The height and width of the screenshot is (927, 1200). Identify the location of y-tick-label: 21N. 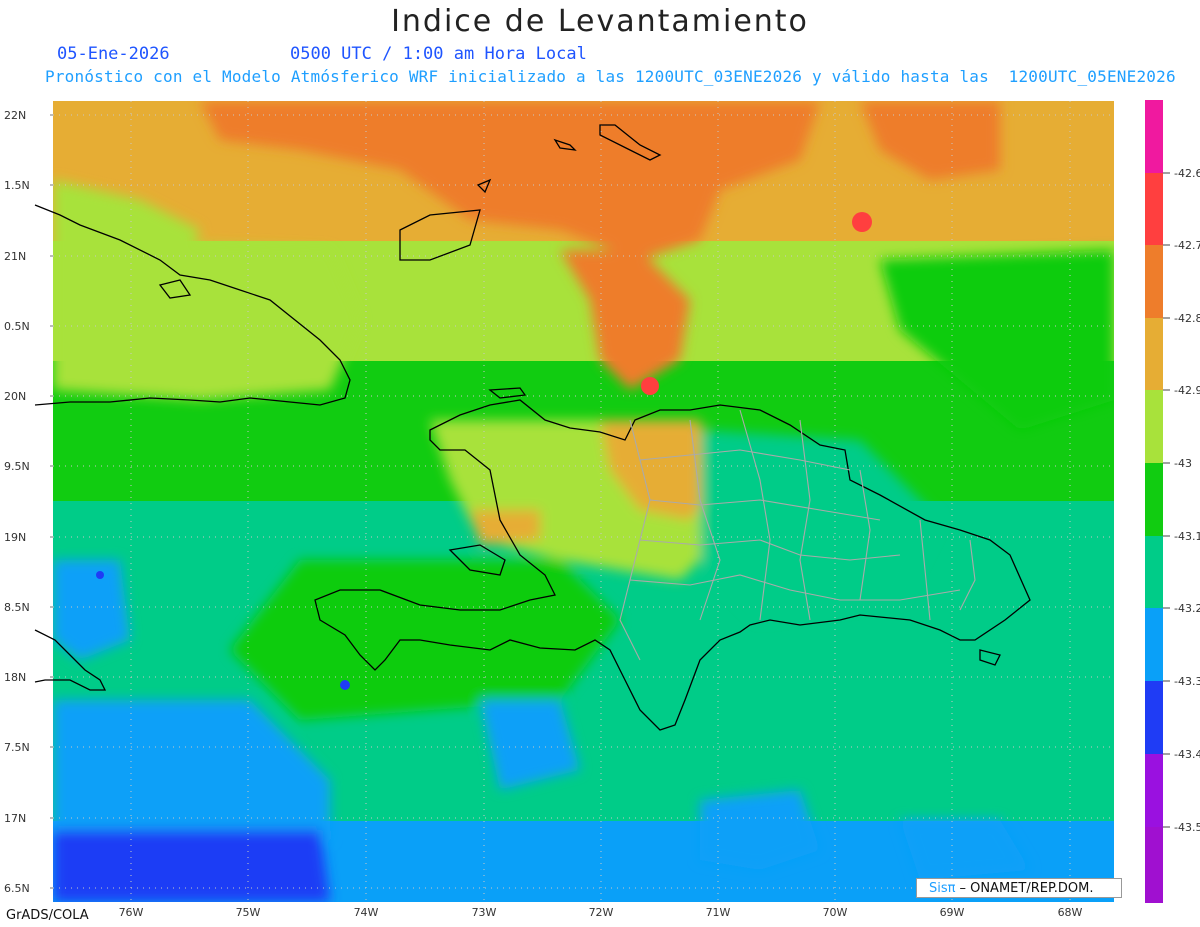
(15, 256).